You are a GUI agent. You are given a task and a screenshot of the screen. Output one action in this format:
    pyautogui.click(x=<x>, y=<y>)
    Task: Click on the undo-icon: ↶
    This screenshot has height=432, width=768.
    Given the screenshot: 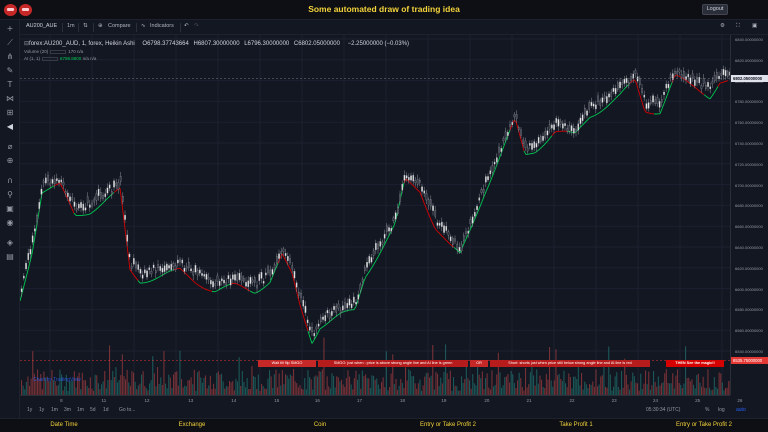 What is the action you would take?
    pyautogui.click(x=186, y=26)
    